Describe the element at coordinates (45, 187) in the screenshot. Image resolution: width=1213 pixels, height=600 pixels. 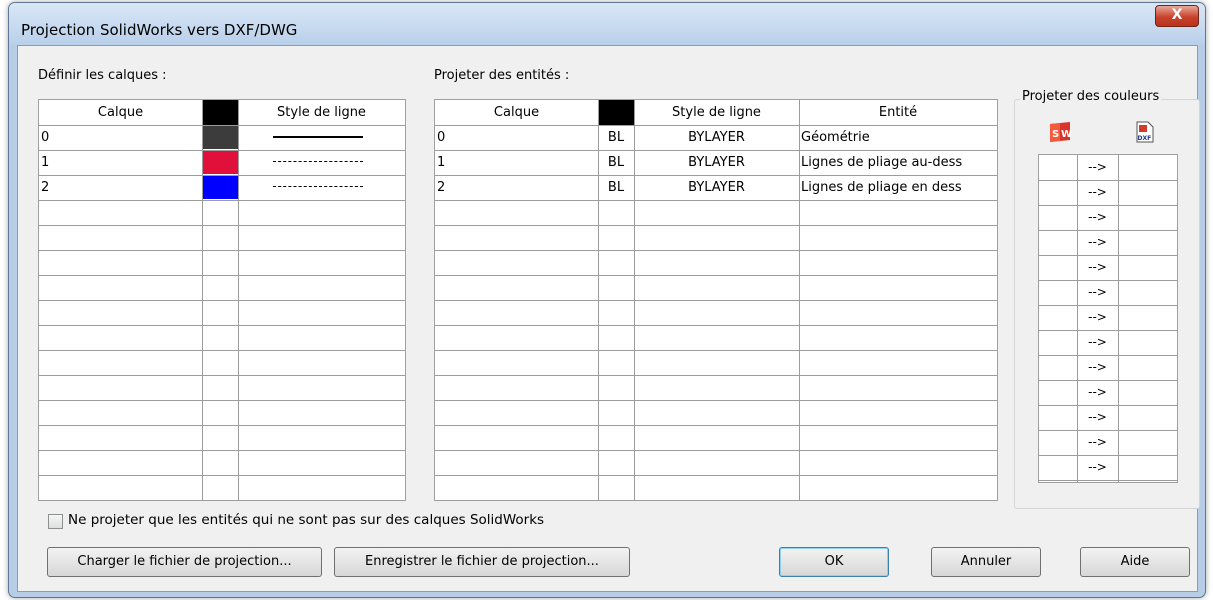
I see `layer-name: 2` at that location.